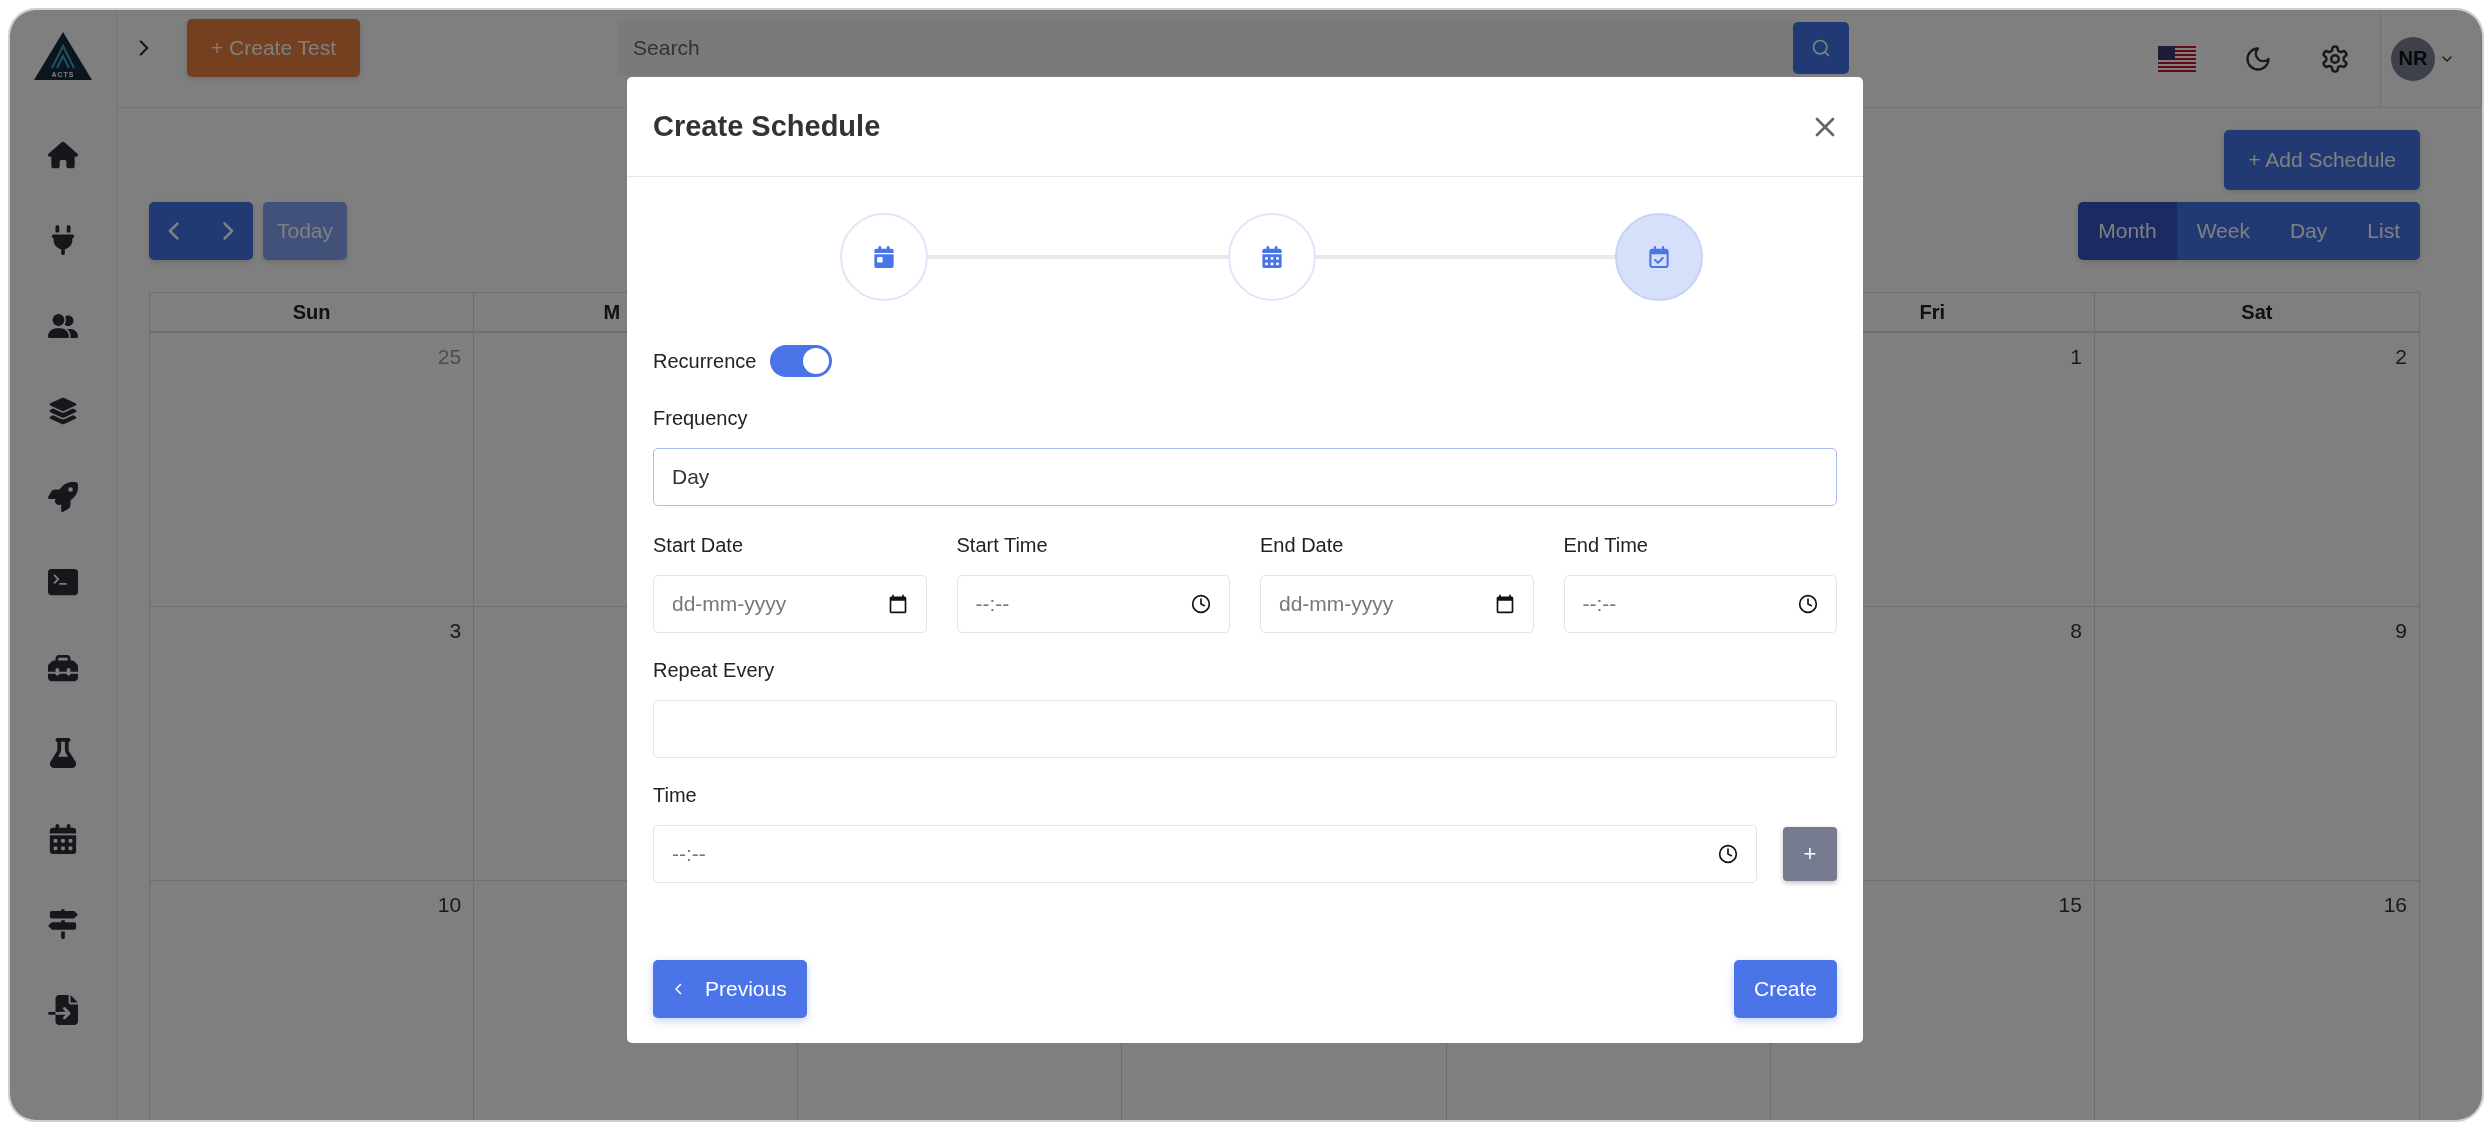 Image resolution: width=2492 pixels, height=1137 pixels. What do you see at coordinates (801, 361) in the screenshot?
I see `recurrence-toggle` at bounding box center [801, 361].